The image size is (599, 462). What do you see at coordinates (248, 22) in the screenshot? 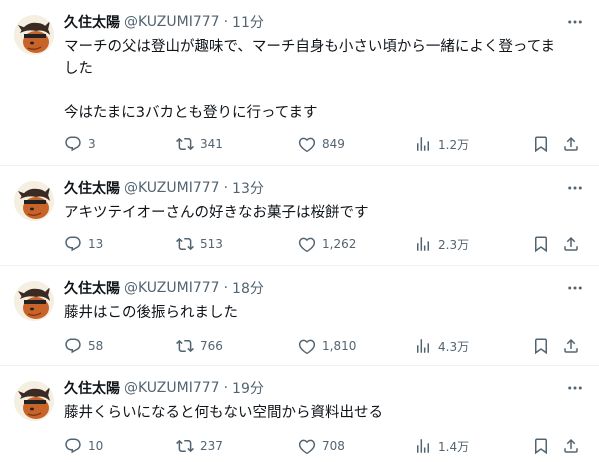
I see `timestamp: 11分` at bounding box center [248, 22].